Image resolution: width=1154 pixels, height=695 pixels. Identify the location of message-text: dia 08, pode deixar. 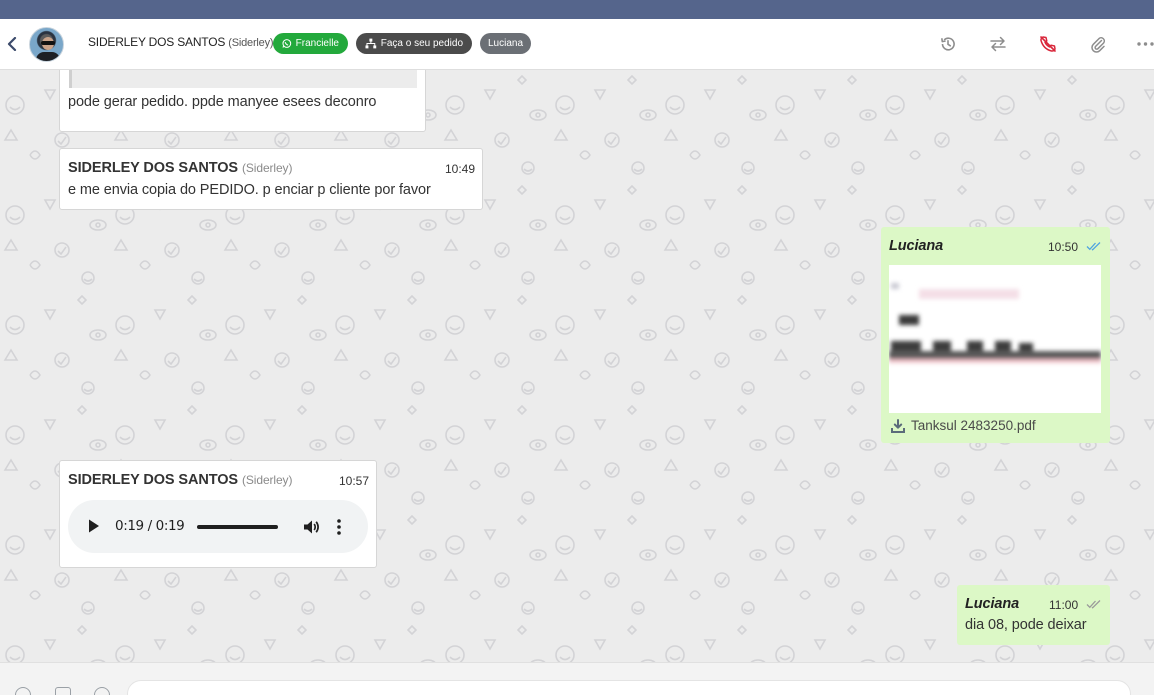
(1026, 625).